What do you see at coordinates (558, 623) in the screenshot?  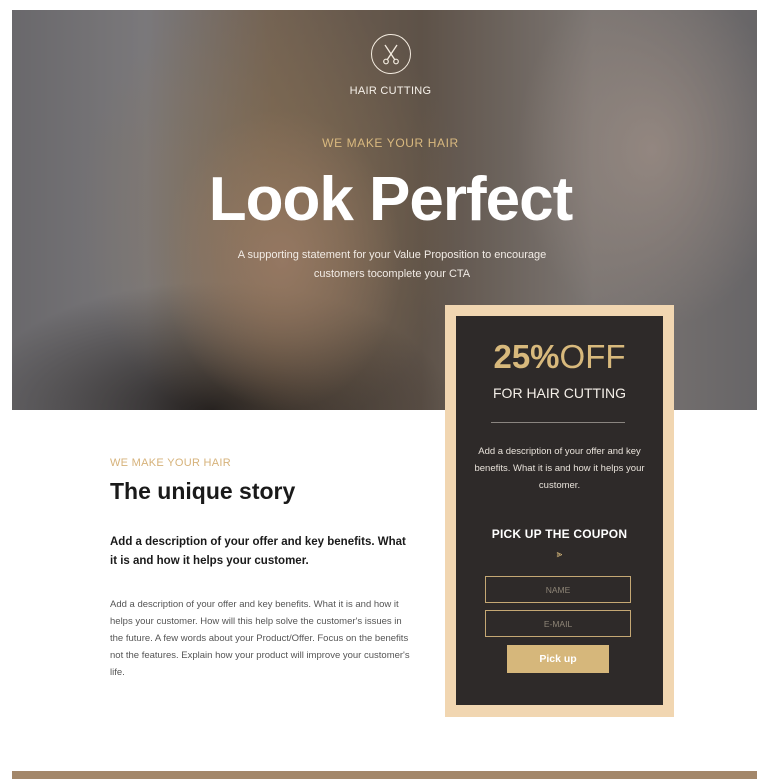 I see `email-input` at bounding box center [558, 623].